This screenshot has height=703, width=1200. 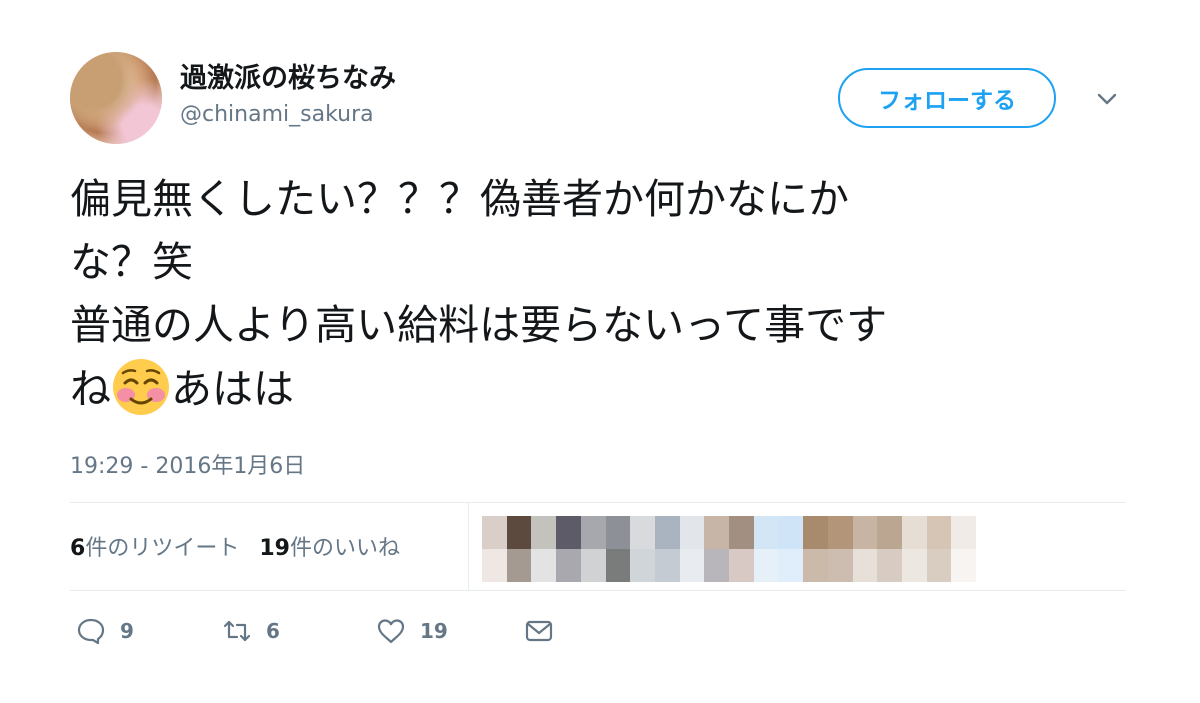 I want to click on like-action: 19, so click(x=450, y=631).